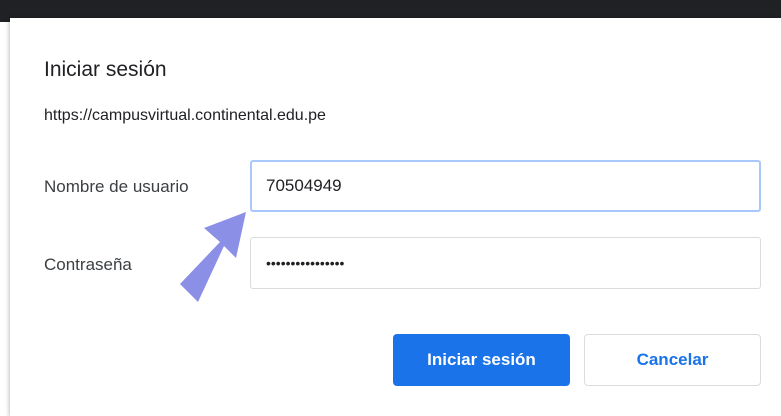 This screenshot has width=781, height=416. Describe the element at coordinates (88, 264) in the screenshot. I see `password-label: Contraseña` at that location.